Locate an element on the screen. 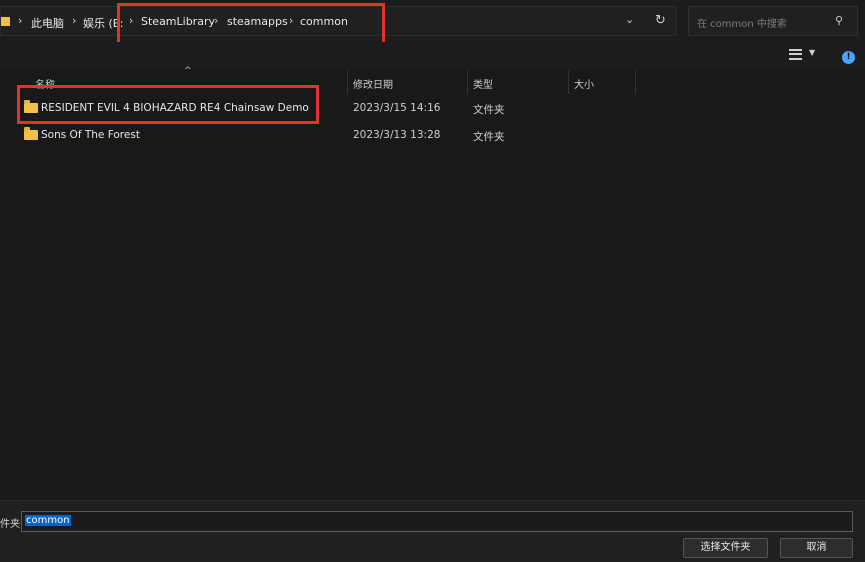 The image size is (865, 562). search-icon: ⚲ is located at coordinates (839, 20).